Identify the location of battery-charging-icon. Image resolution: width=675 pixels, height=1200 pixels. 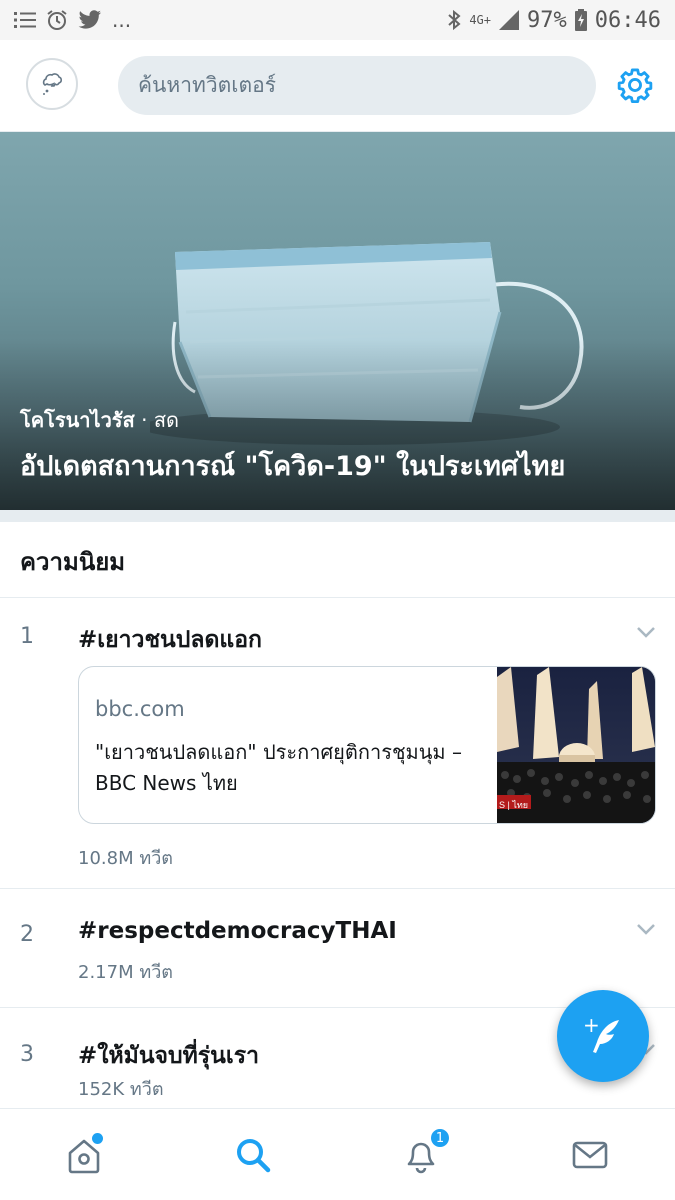
(580, 20).